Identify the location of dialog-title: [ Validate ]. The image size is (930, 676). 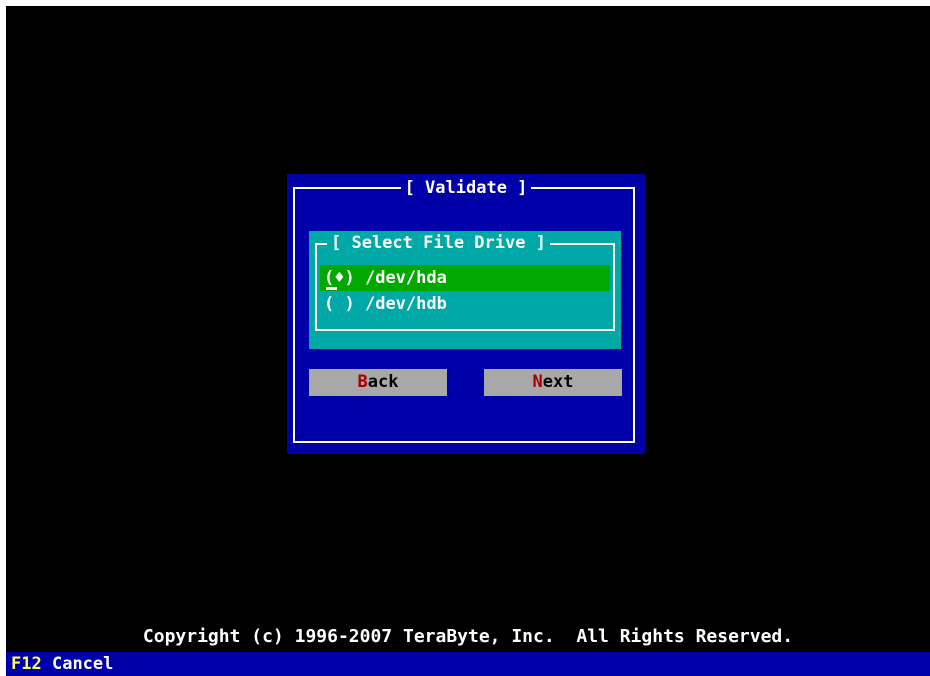
(466, 188).